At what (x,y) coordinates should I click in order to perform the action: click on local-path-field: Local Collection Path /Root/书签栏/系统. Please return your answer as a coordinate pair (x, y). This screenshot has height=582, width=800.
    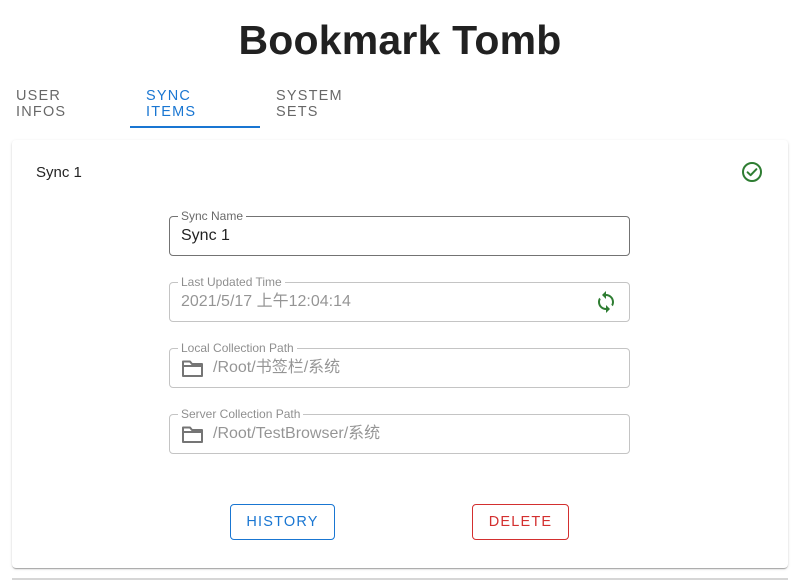
    Looking at the image, I should click on (399, 364).